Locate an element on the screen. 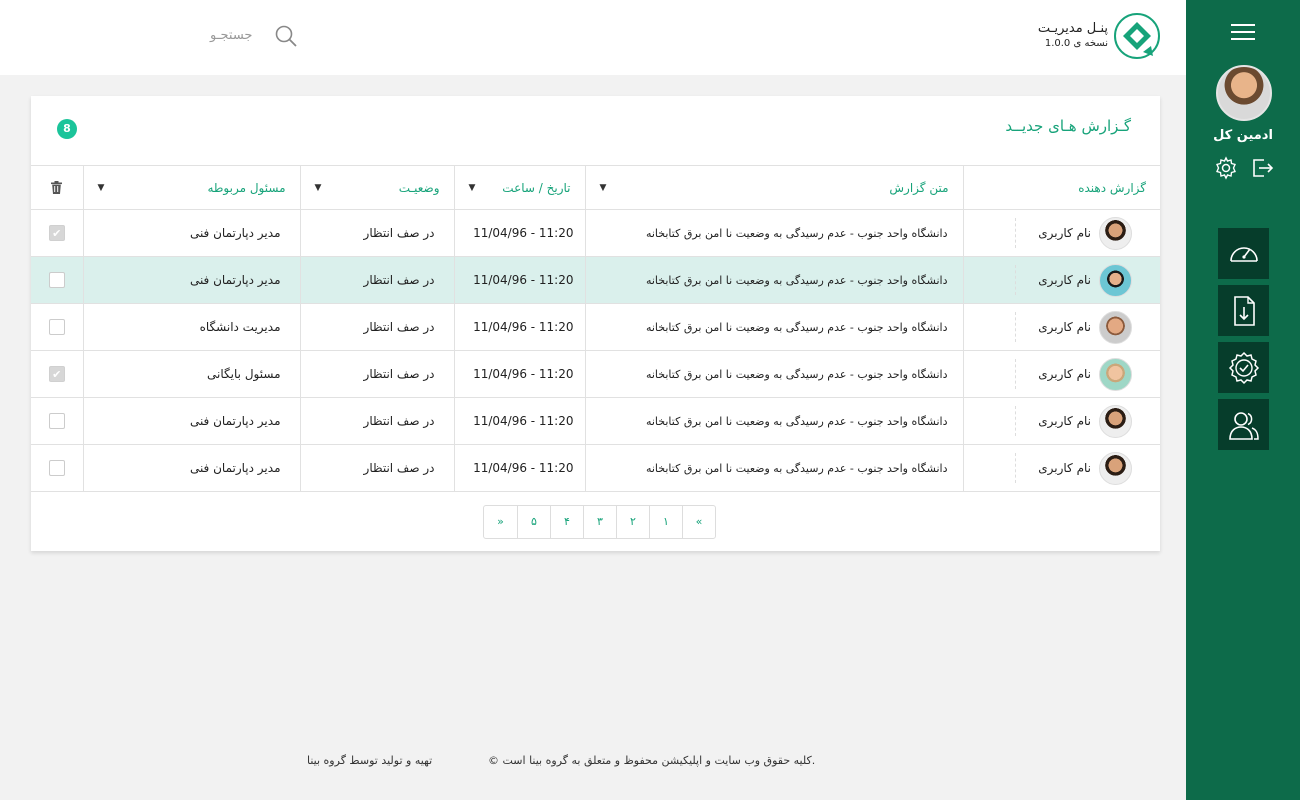 The image size is (1300, 800). search-icon is located at coordinates (286, 36).